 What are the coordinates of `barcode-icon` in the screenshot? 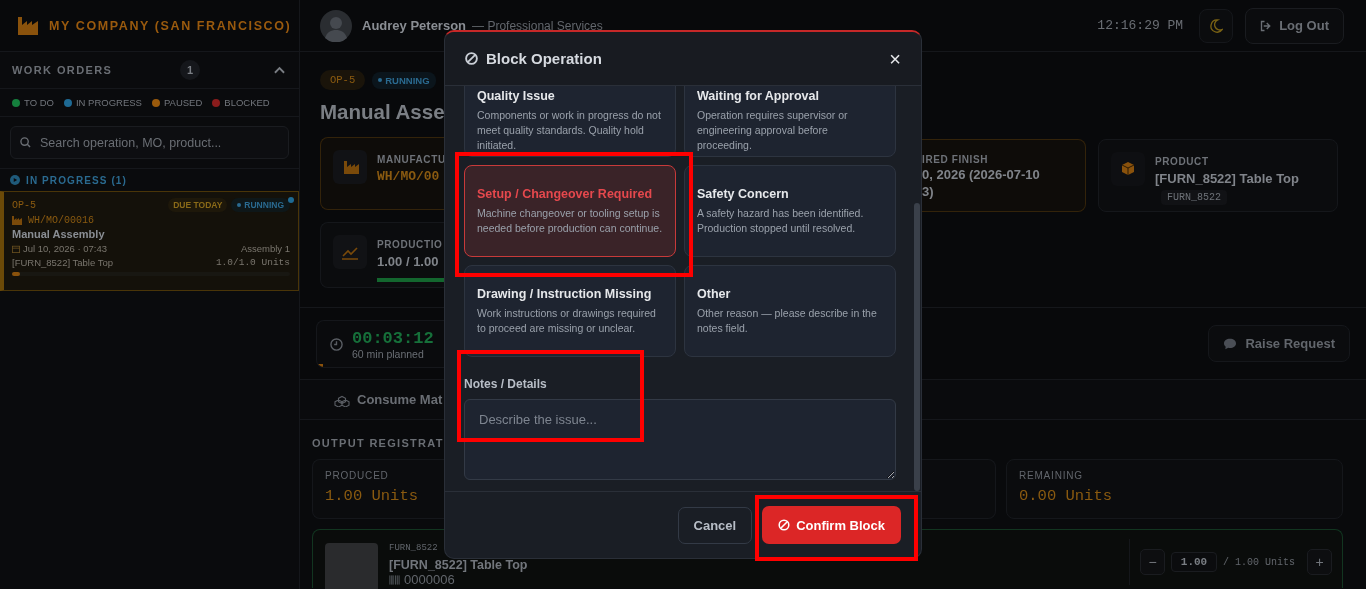 It's located at (394, 579).